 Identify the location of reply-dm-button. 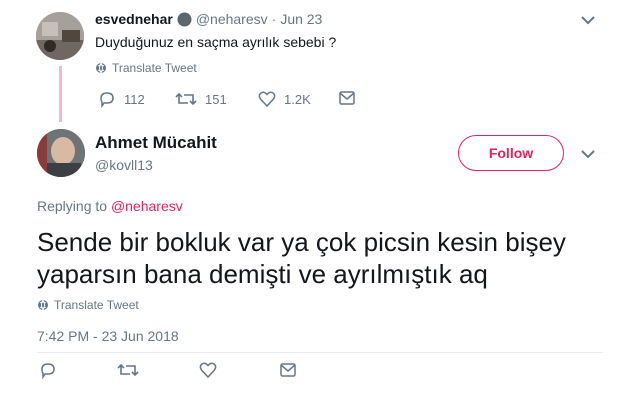
(288, 370).